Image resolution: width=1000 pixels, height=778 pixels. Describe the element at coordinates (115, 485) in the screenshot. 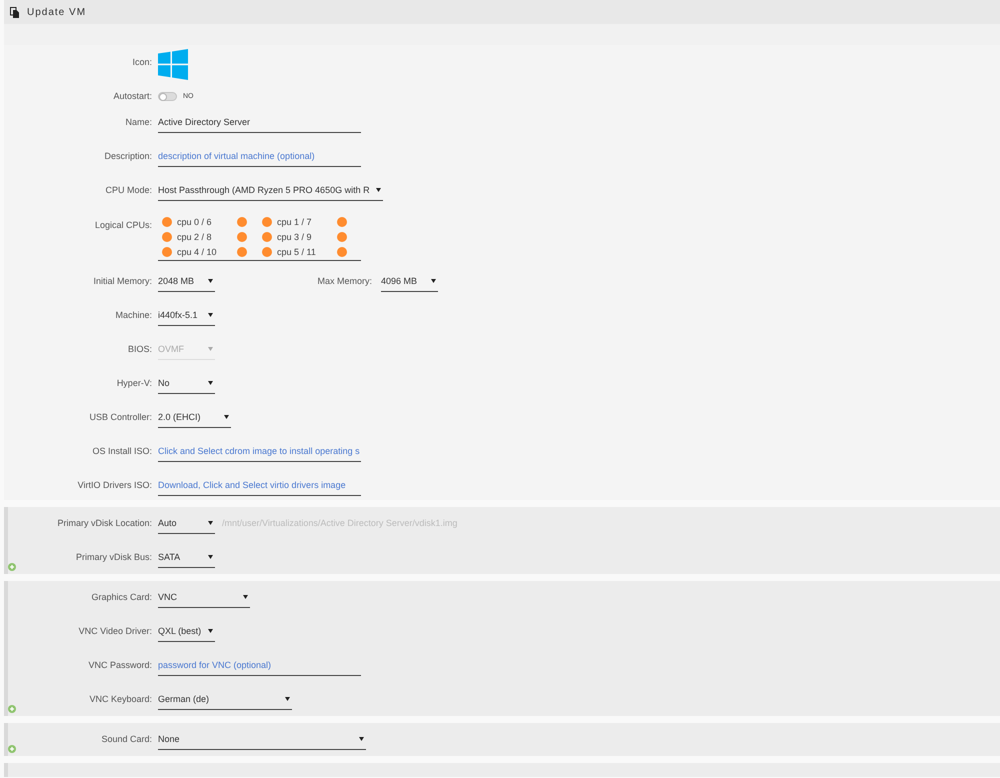

I see `field-label: VirtIO Drivers ISO:` at that location.